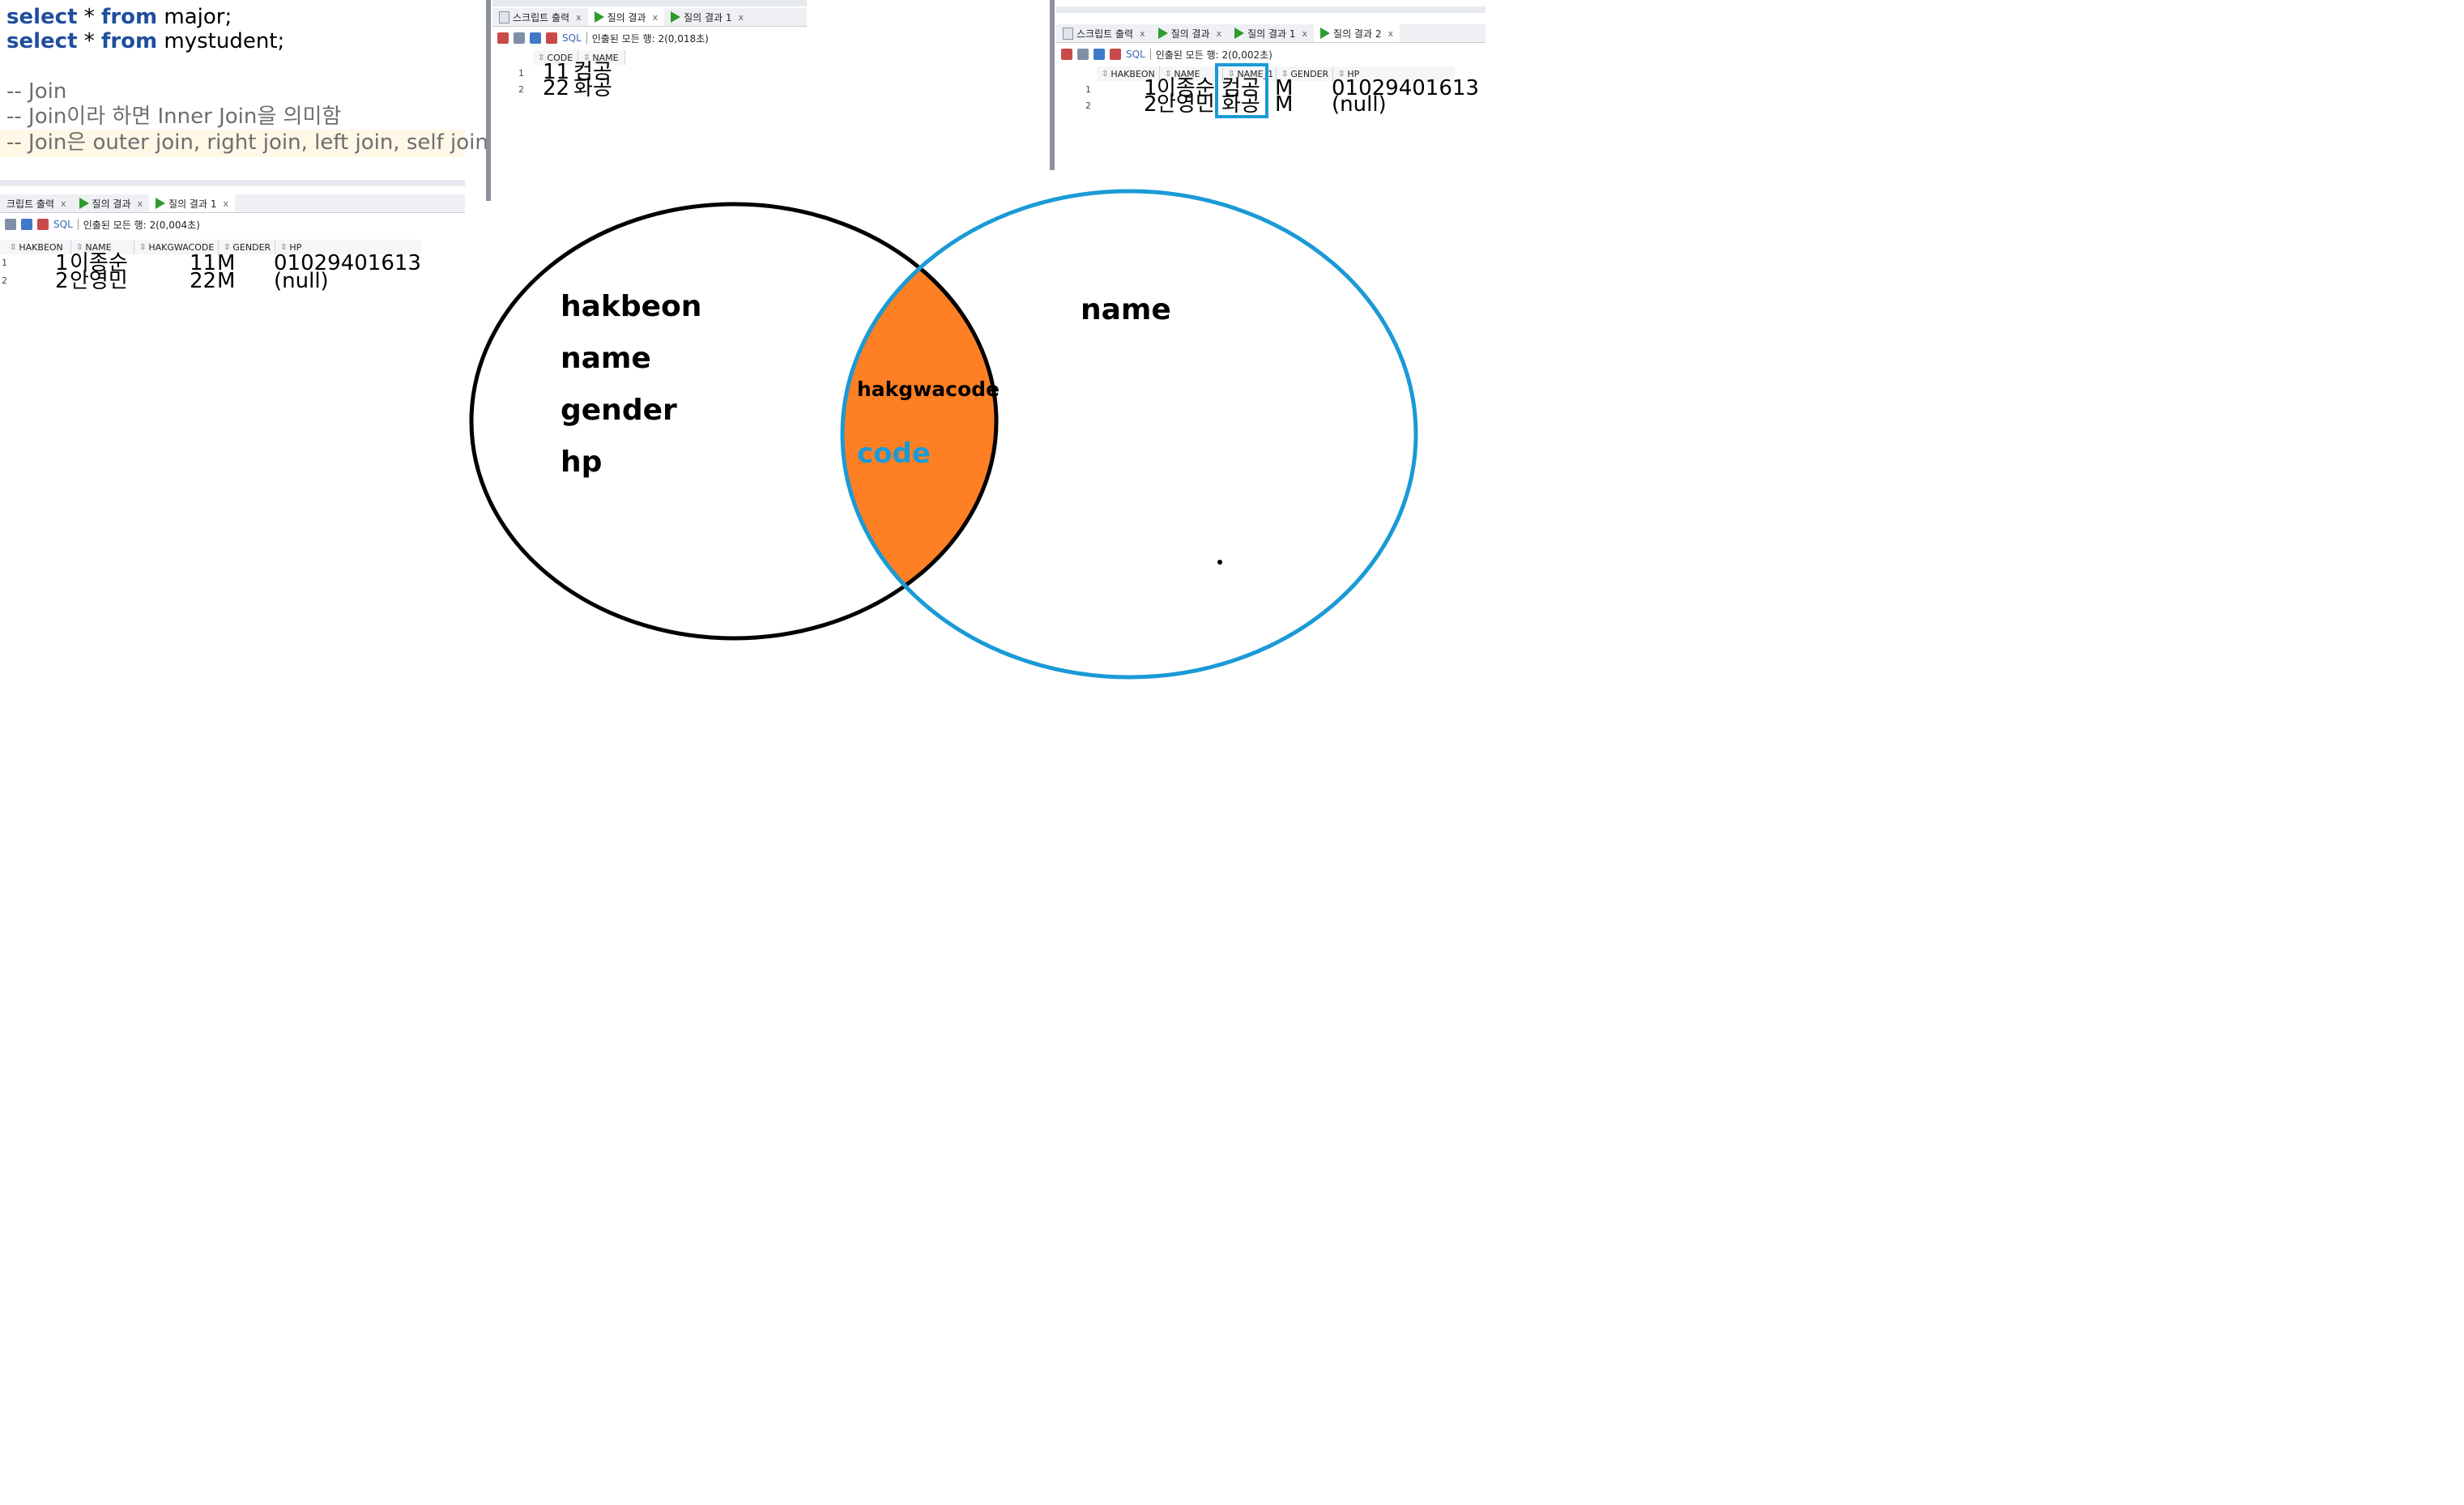 This screenshot has width=2464, height=1505. What do you see at coordinates (1219, 562) in the screenshot?
I see `stray-dot` at bounding box center [1219, 562].